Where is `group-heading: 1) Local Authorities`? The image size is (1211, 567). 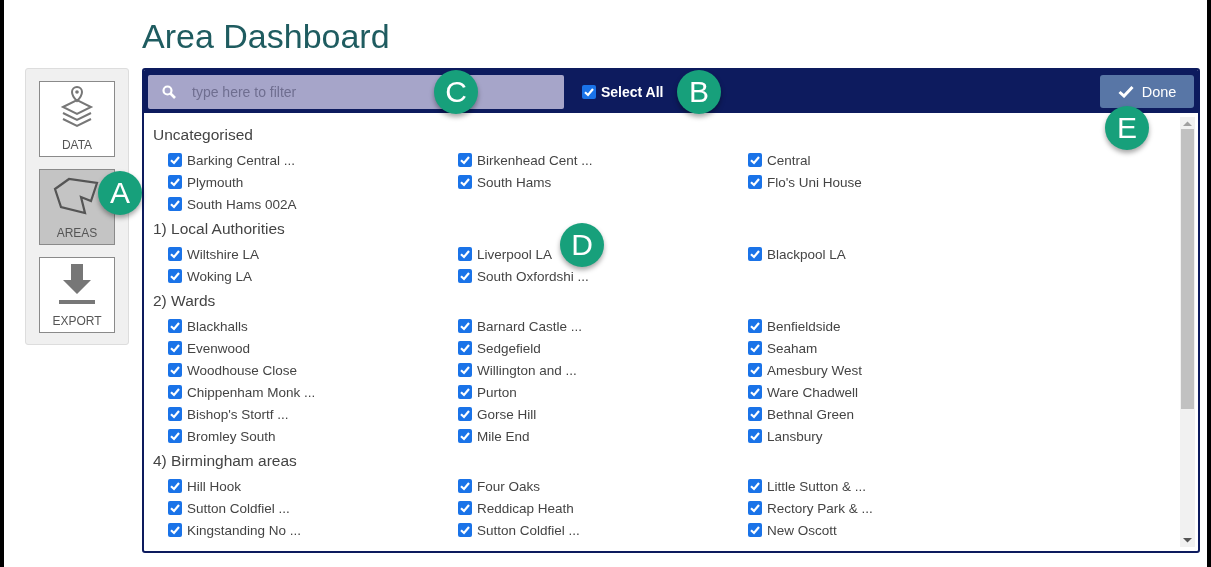 group-heading: 1) Local Authorities is located at coordinates (219, 229).